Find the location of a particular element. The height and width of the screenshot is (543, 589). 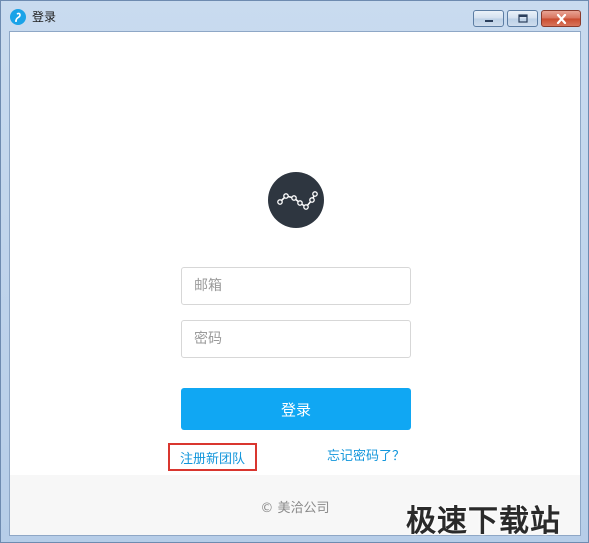

login-button: 登录 is located at coordinates (296, 409).